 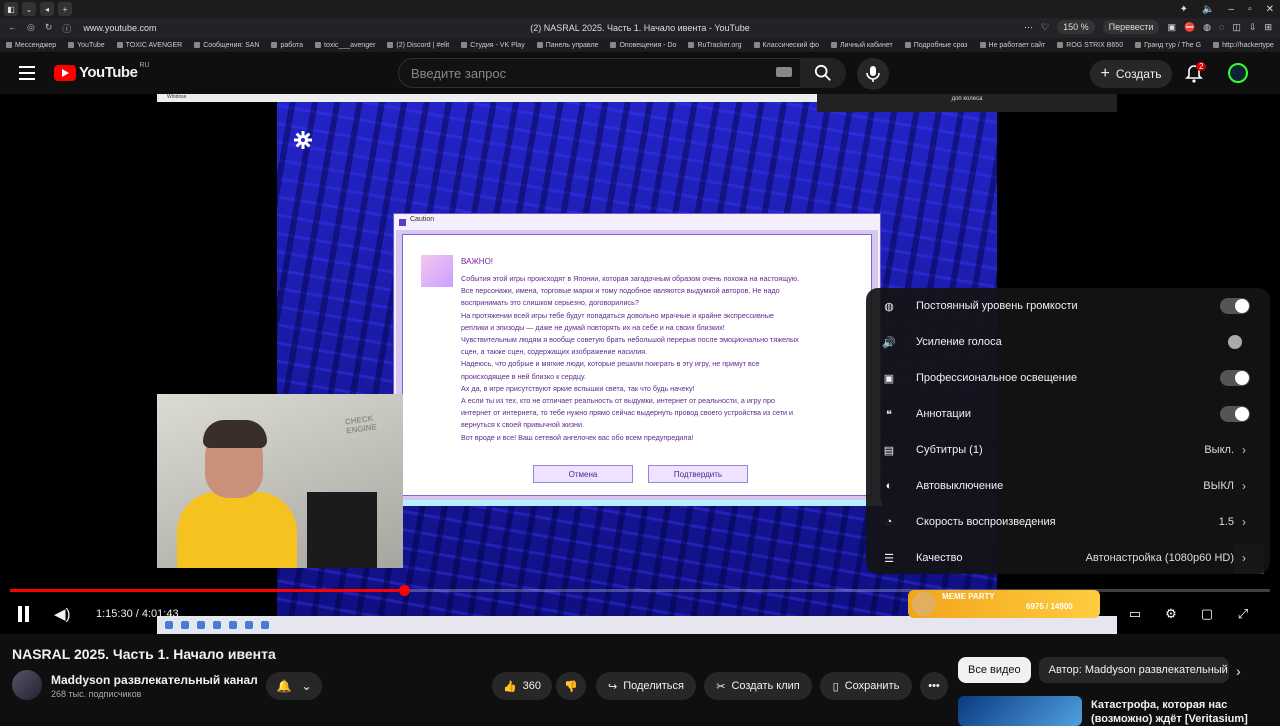 I want to click on mic-icon, so click(x=873, y=74).